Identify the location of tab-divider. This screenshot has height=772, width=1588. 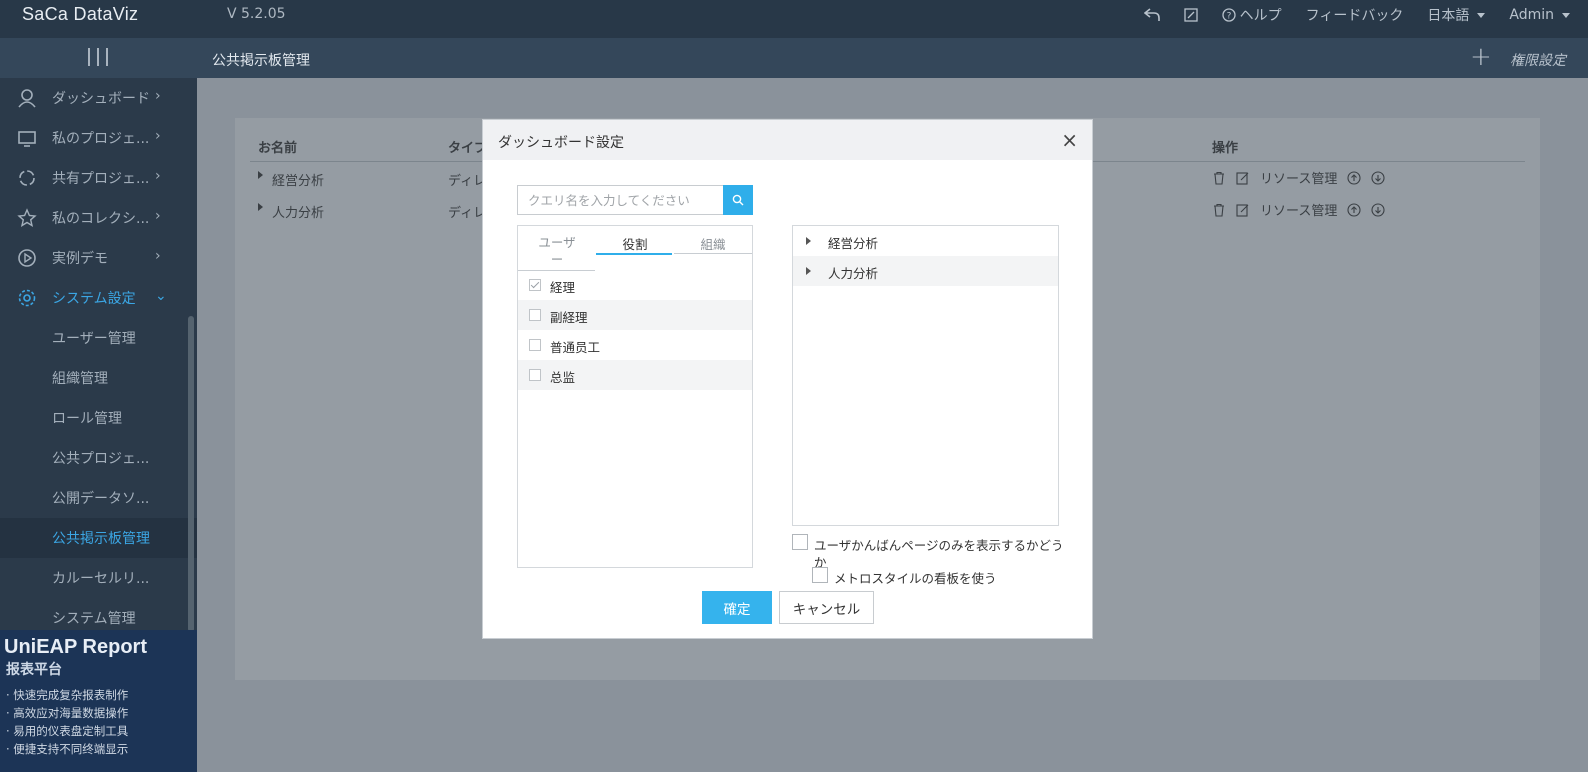
(713, 253).